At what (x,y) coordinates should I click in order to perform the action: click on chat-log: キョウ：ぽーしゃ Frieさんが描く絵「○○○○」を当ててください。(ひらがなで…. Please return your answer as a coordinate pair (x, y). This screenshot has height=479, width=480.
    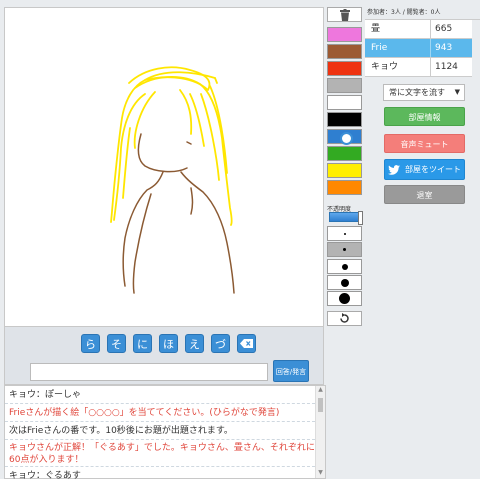
    Looking at the image, I should click on (165, 432).